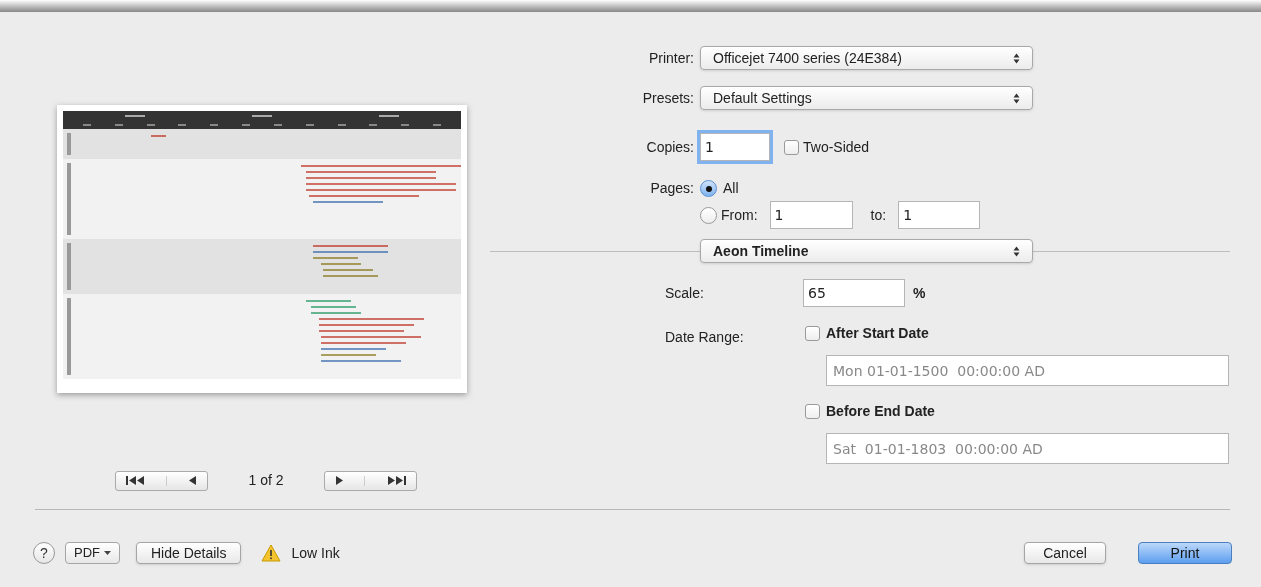 This screenshot has height=587, width=1261. Describe the element at coordinates (189, 553) in the screenshot. I see `hide-details-button: Hide Details` at that location.